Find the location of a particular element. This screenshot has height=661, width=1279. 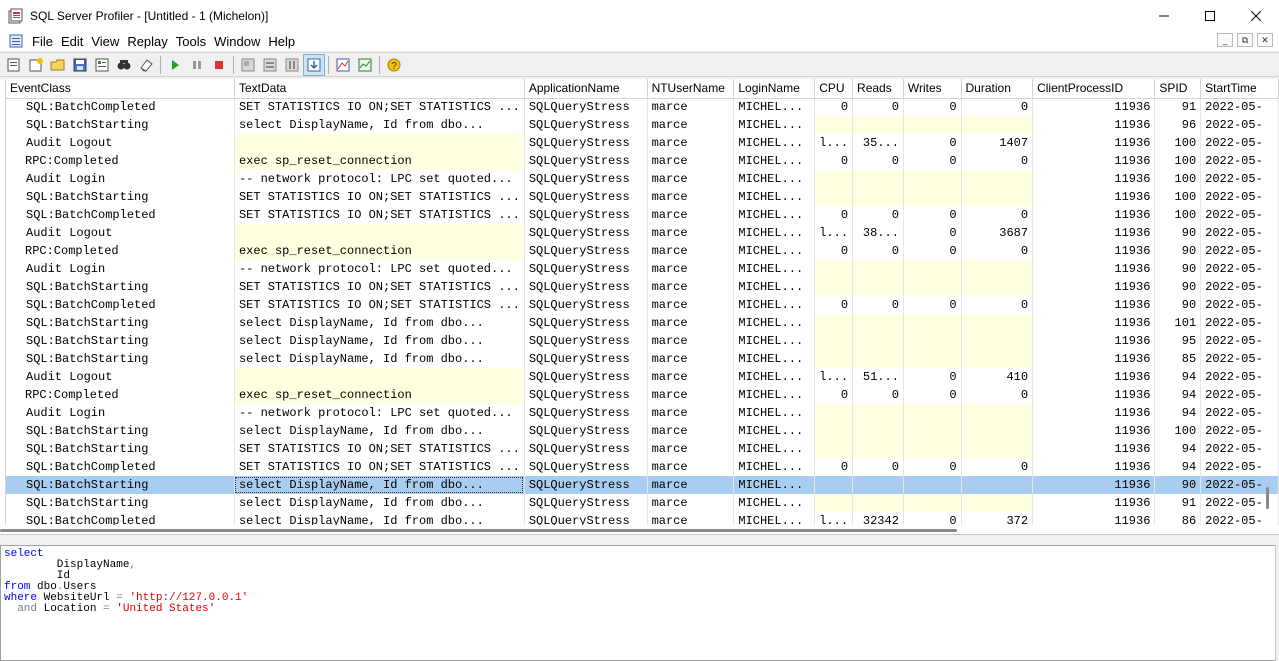

cell-cpu is located at coordinates (834, 359).